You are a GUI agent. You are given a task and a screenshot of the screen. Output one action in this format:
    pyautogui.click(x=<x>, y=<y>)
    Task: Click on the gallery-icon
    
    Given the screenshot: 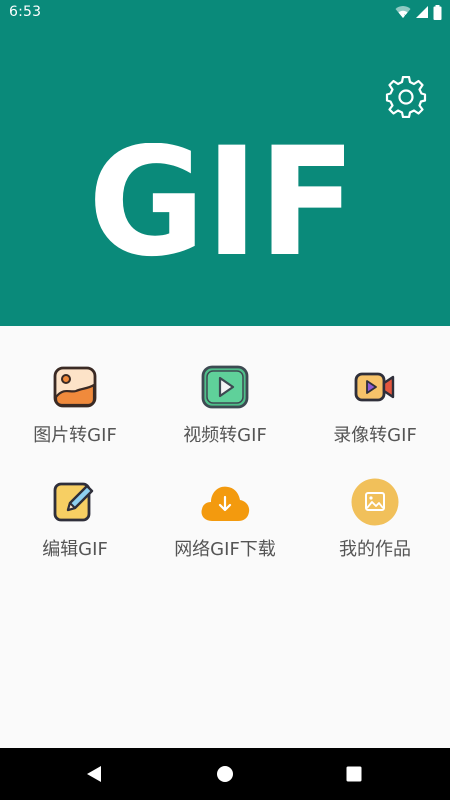 What is the action you would take?
    pyautogui.click(x=375, y=502)
    